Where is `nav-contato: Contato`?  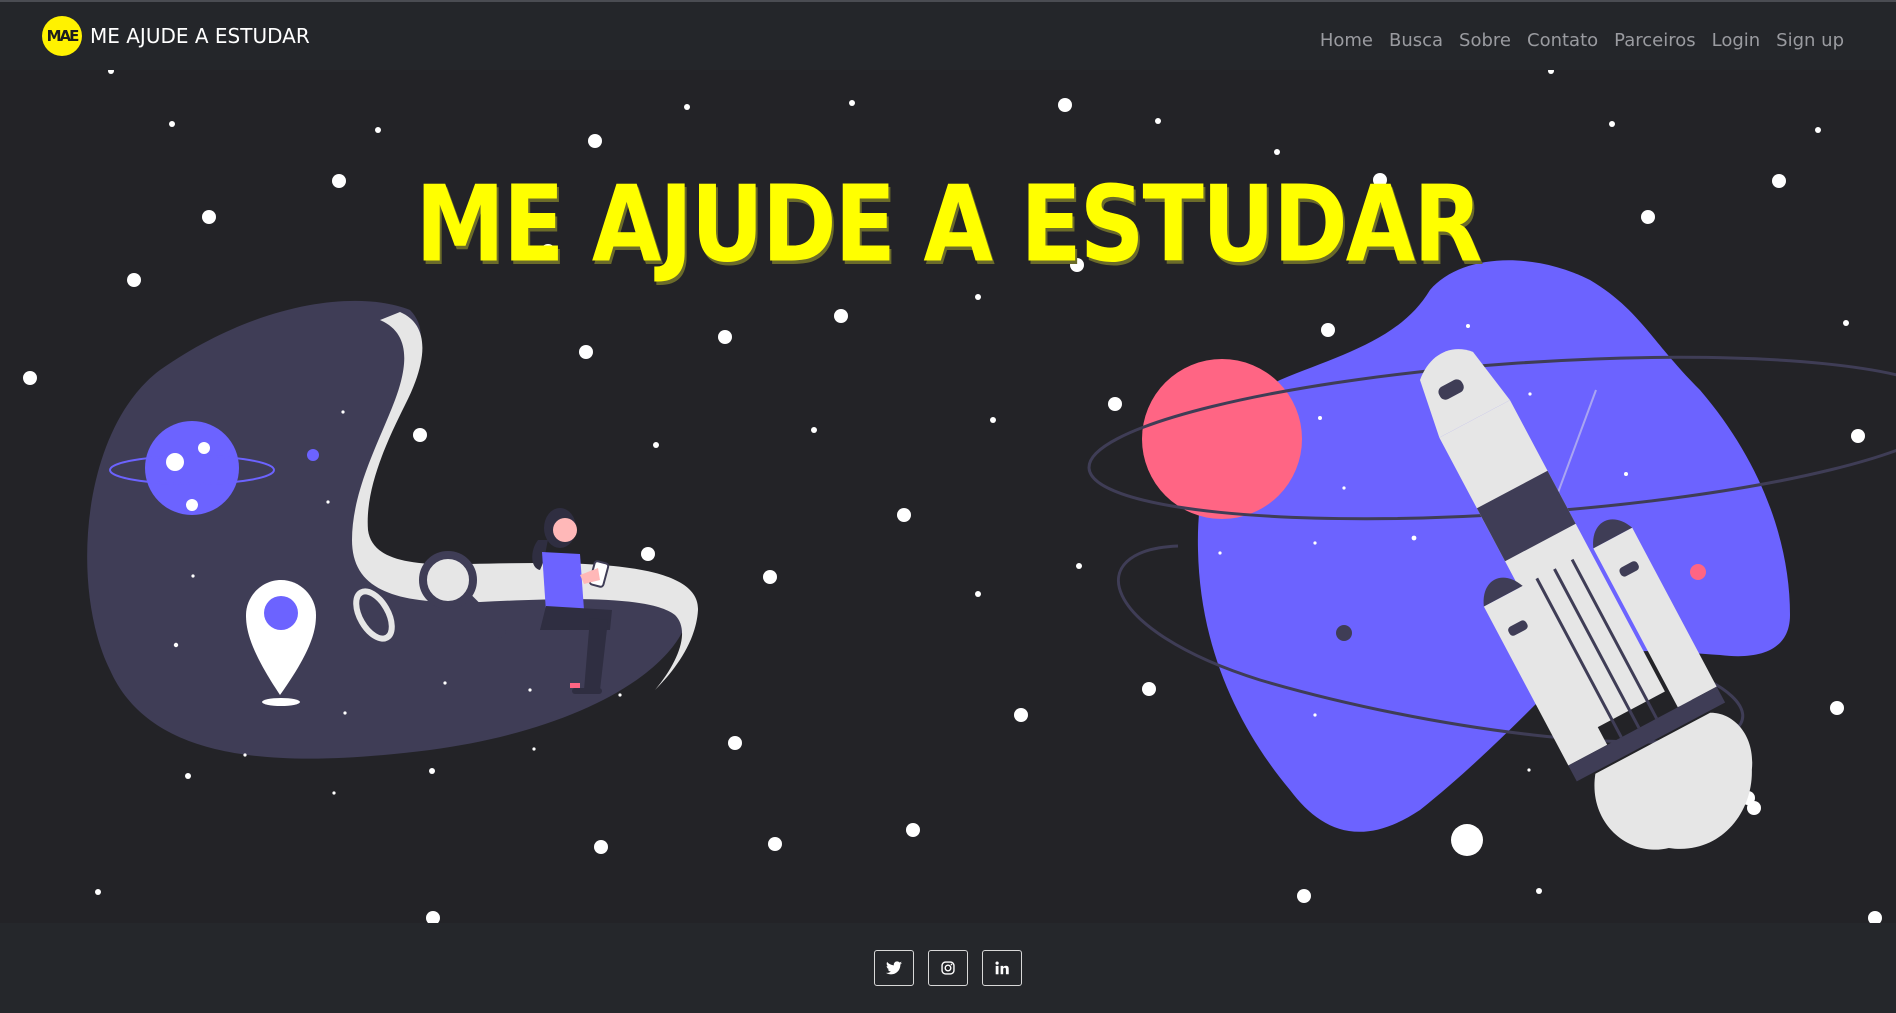 nav-contato: Contato is located at coordinates (1562, 40).